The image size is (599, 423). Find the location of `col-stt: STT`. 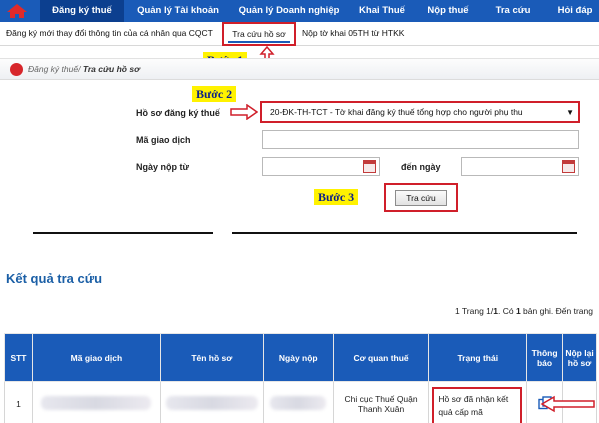

col-stt: STT is located at coordinates (18, 357).